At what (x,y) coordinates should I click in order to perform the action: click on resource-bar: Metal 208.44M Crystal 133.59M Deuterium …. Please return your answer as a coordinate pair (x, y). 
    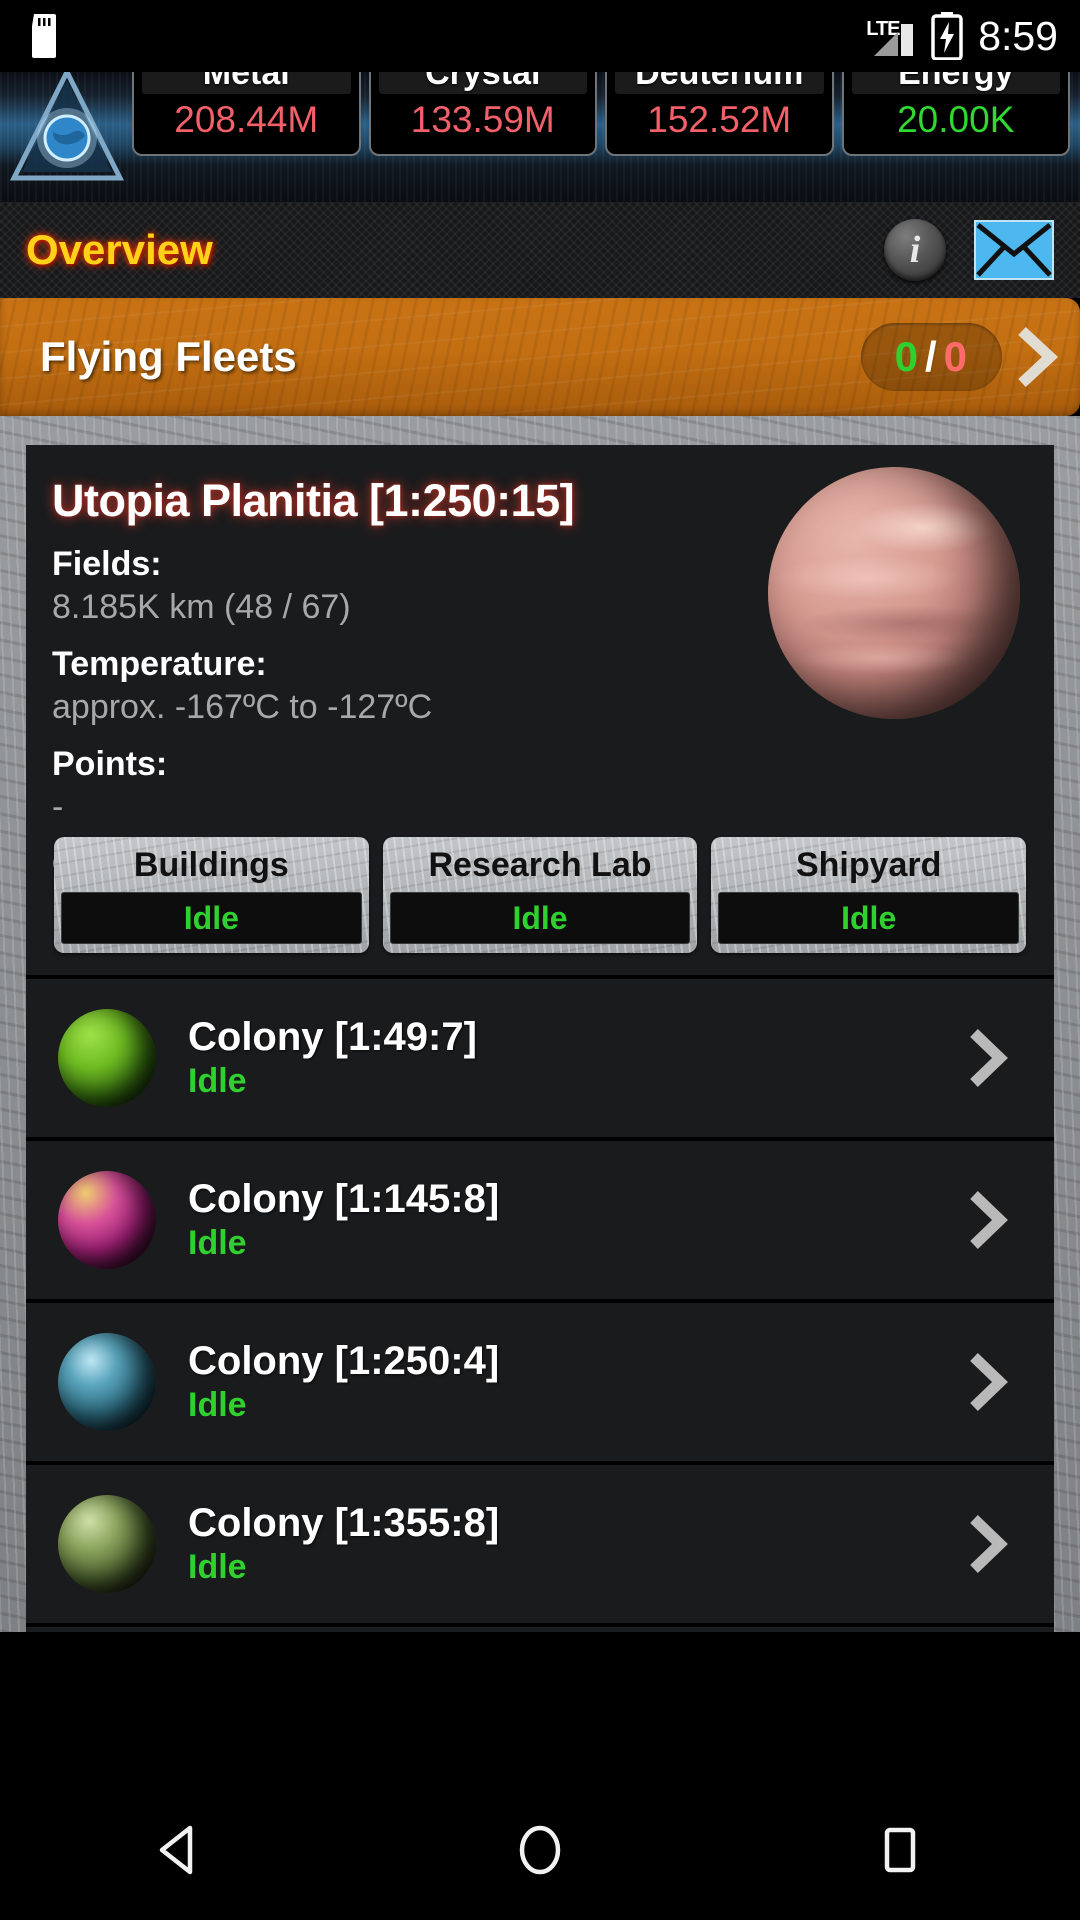
    Looking at the image, I should click on (540, 137).